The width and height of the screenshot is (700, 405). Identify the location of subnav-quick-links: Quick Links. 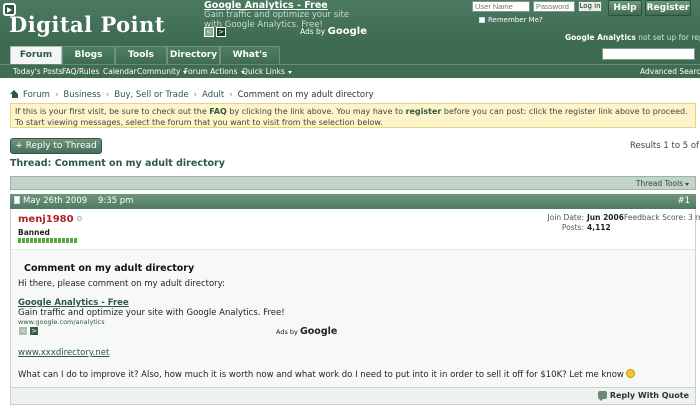
(267, 71).